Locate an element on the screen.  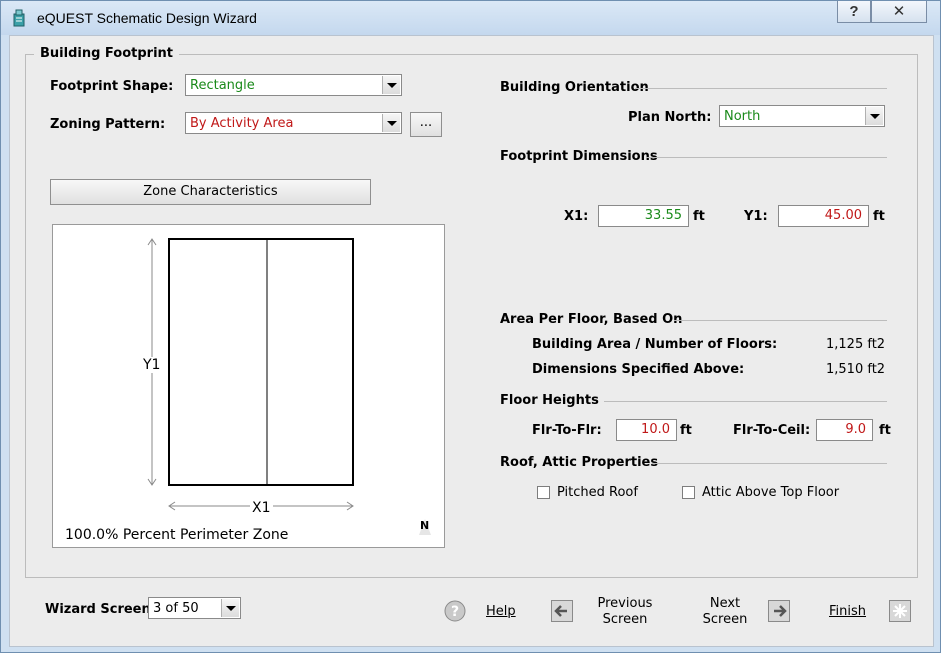
question-icon: ? is located at coordinates (854, 11).